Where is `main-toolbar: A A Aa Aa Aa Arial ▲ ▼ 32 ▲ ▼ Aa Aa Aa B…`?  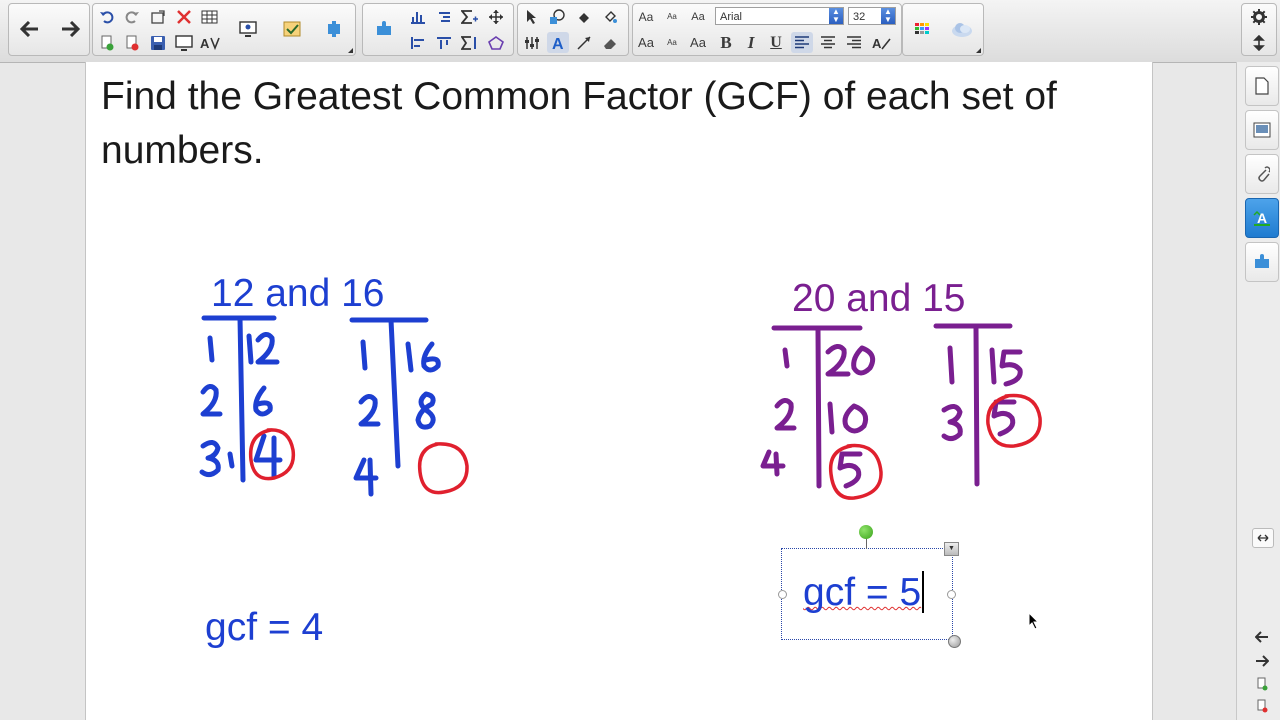
main-toolbar: A A Aa Aa Aa Arial ▲ ▼ 32 ▲ ▼ Aa Aa Aa B… is located at coordinates (640, 31).